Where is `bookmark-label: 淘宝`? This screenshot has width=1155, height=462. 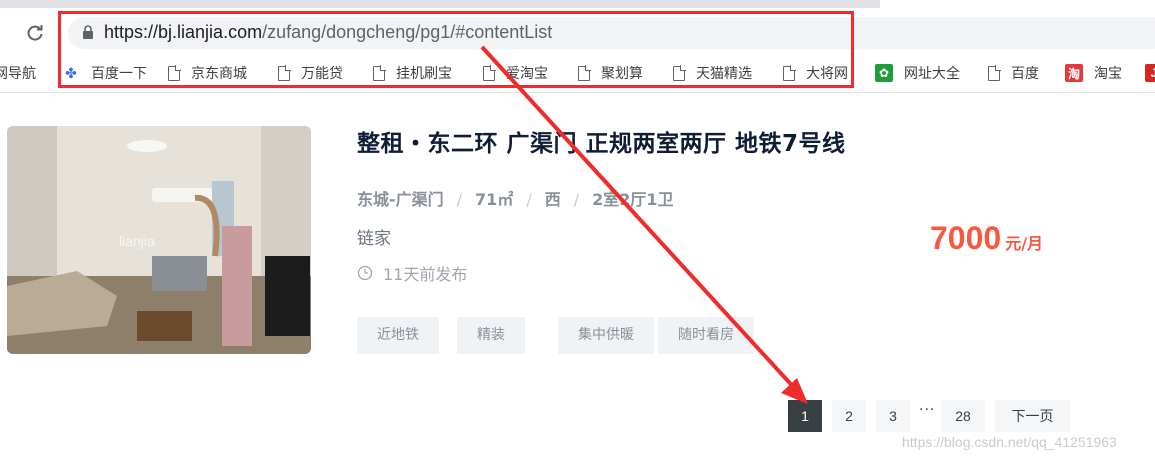 bookmark-label: 淘宝 is located at coordinates (1108, 73).